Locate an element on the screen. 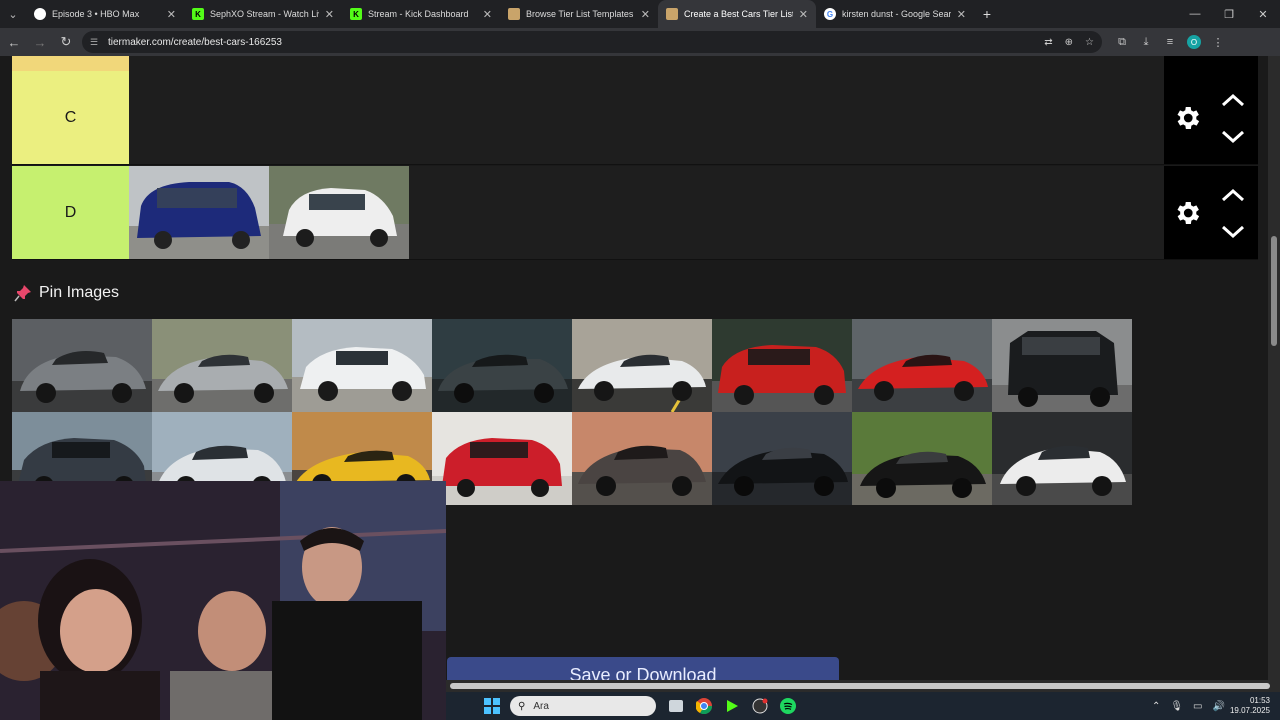 This screenshot has height=720, width=1280. chrome-icon is located at coordinates (704, 706).